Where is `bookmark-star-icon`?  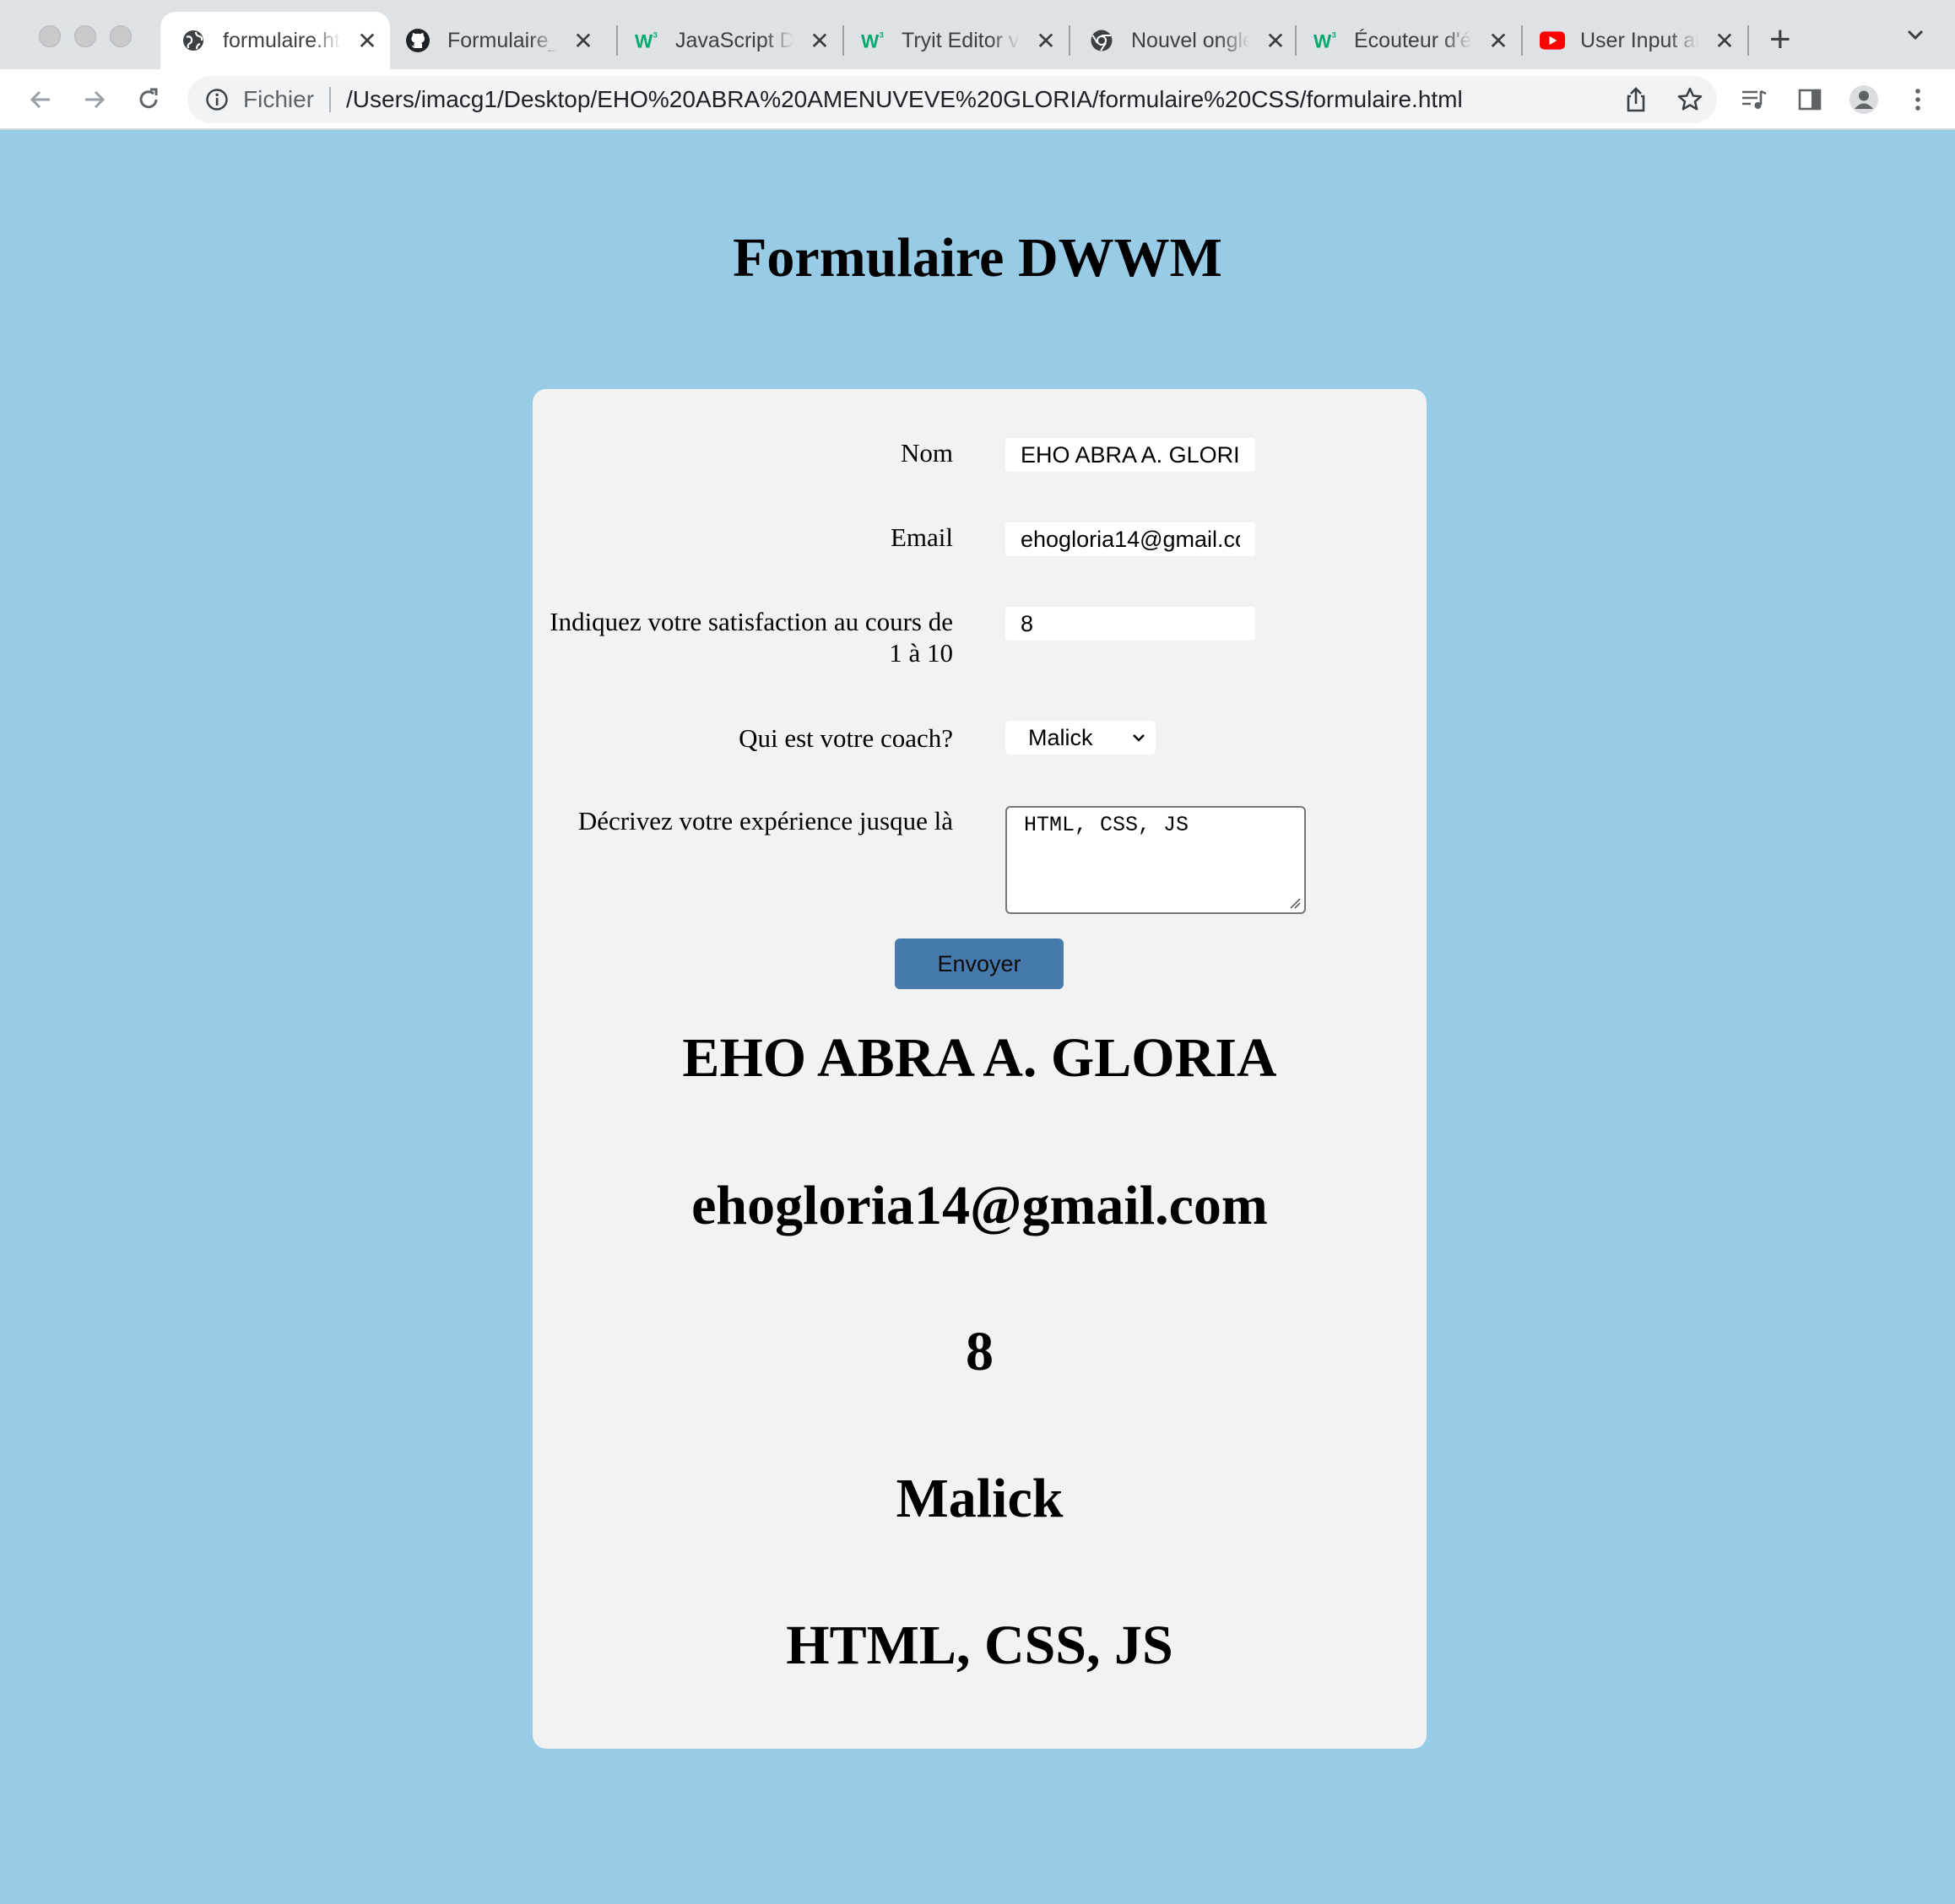
bookmark-star-icon is located at coordinates (1689, 99).